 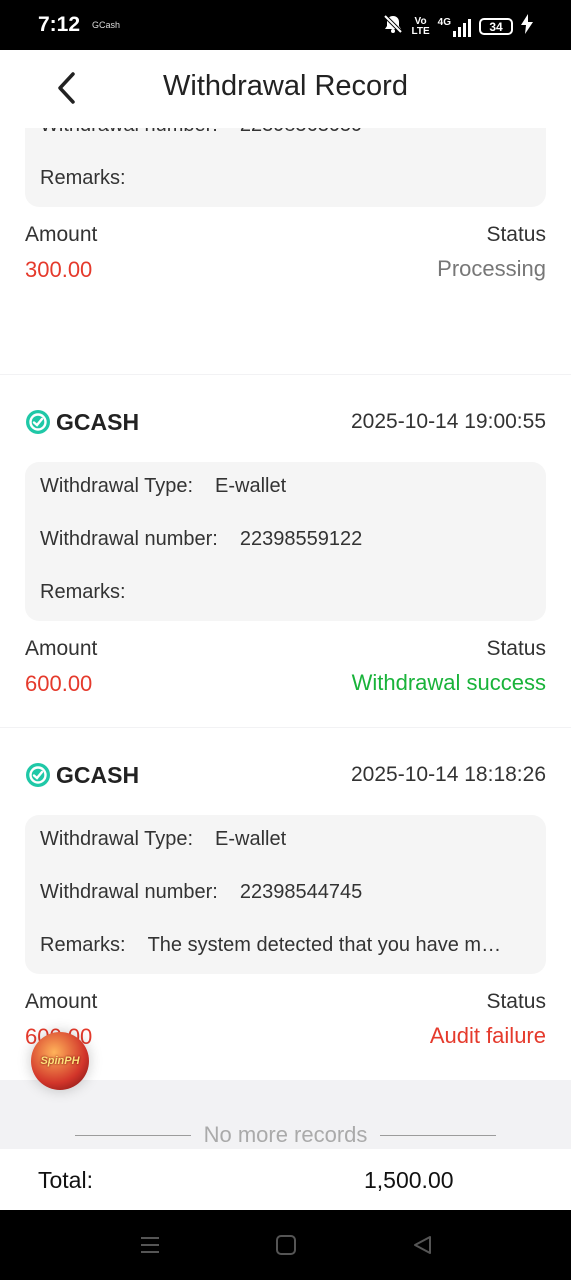 I want to click on promo-label: SpinPH, so click(x=60, y=1061).